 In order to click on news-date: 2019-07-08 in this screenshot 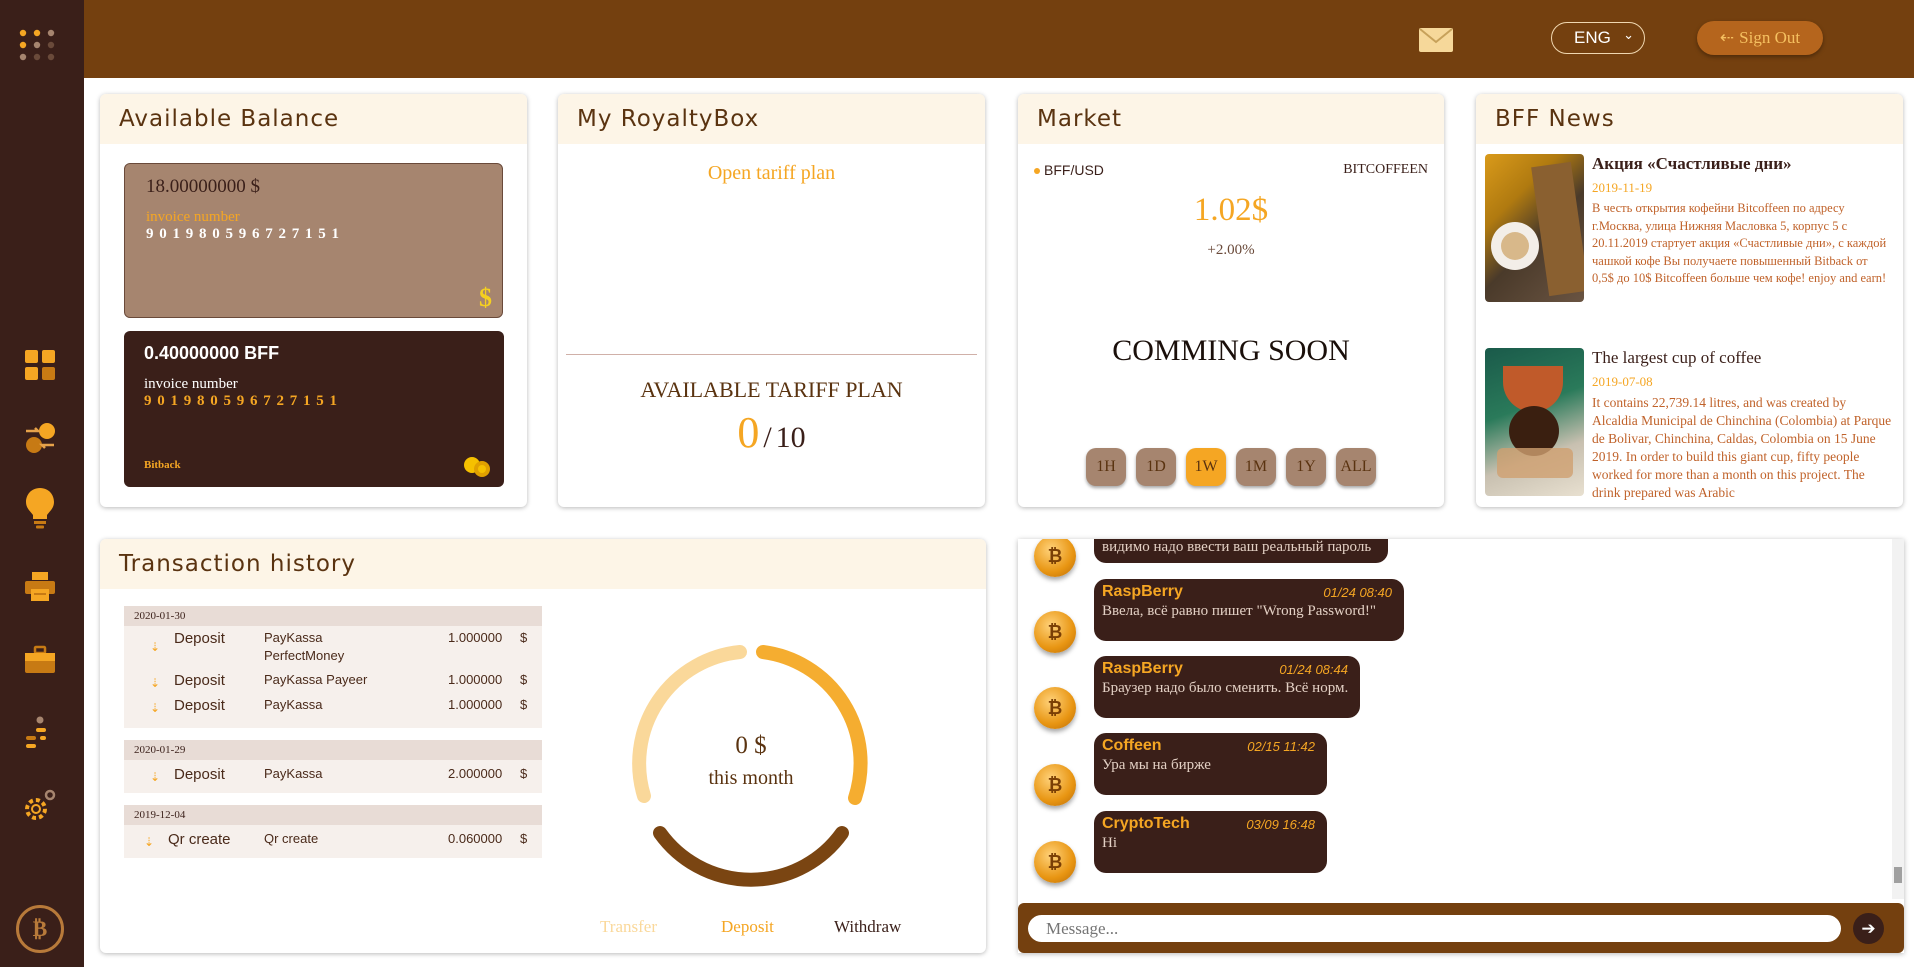, I will do `click(1622, 381)`.